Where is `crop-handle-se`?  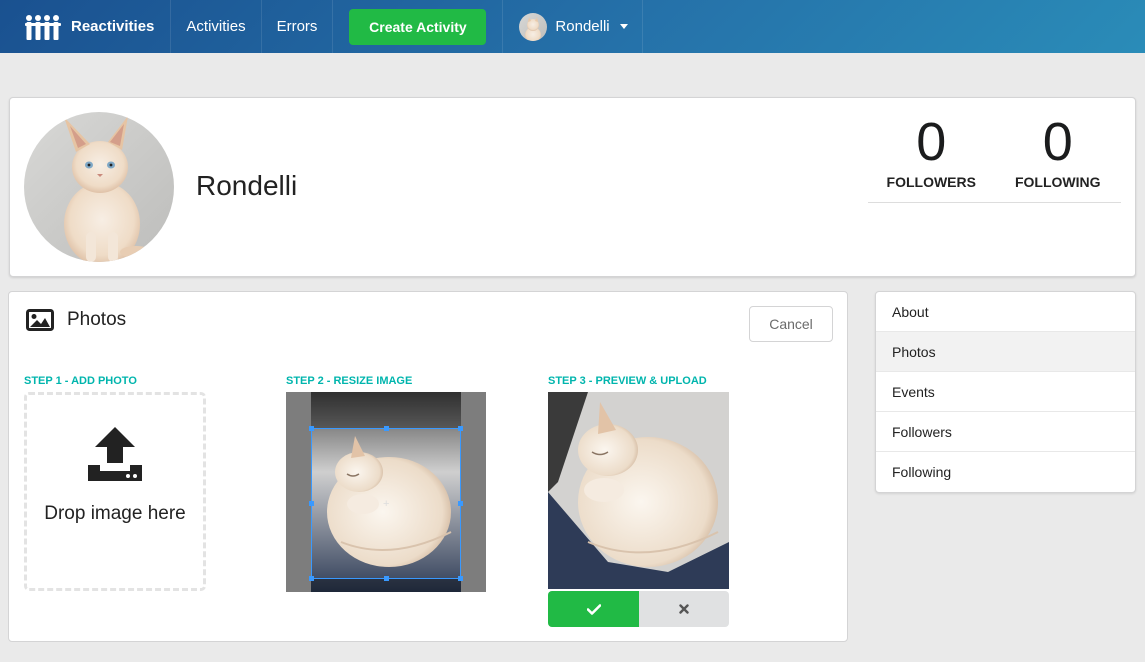
crop-handle-se is located at coordinates (460, 578).